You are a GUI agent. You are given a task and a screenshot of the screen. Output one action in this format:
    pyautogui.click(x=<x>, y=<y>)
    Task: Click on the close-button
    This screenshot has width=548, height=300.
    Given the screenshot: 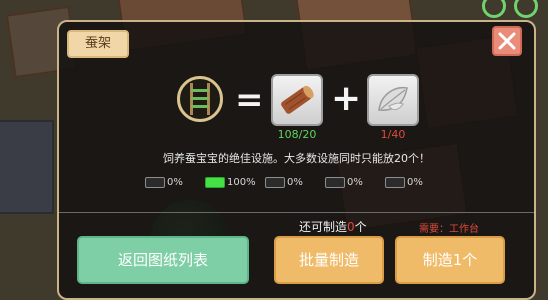 What is the action you would take?
    pyautogui.click(x=507, y=41)
    